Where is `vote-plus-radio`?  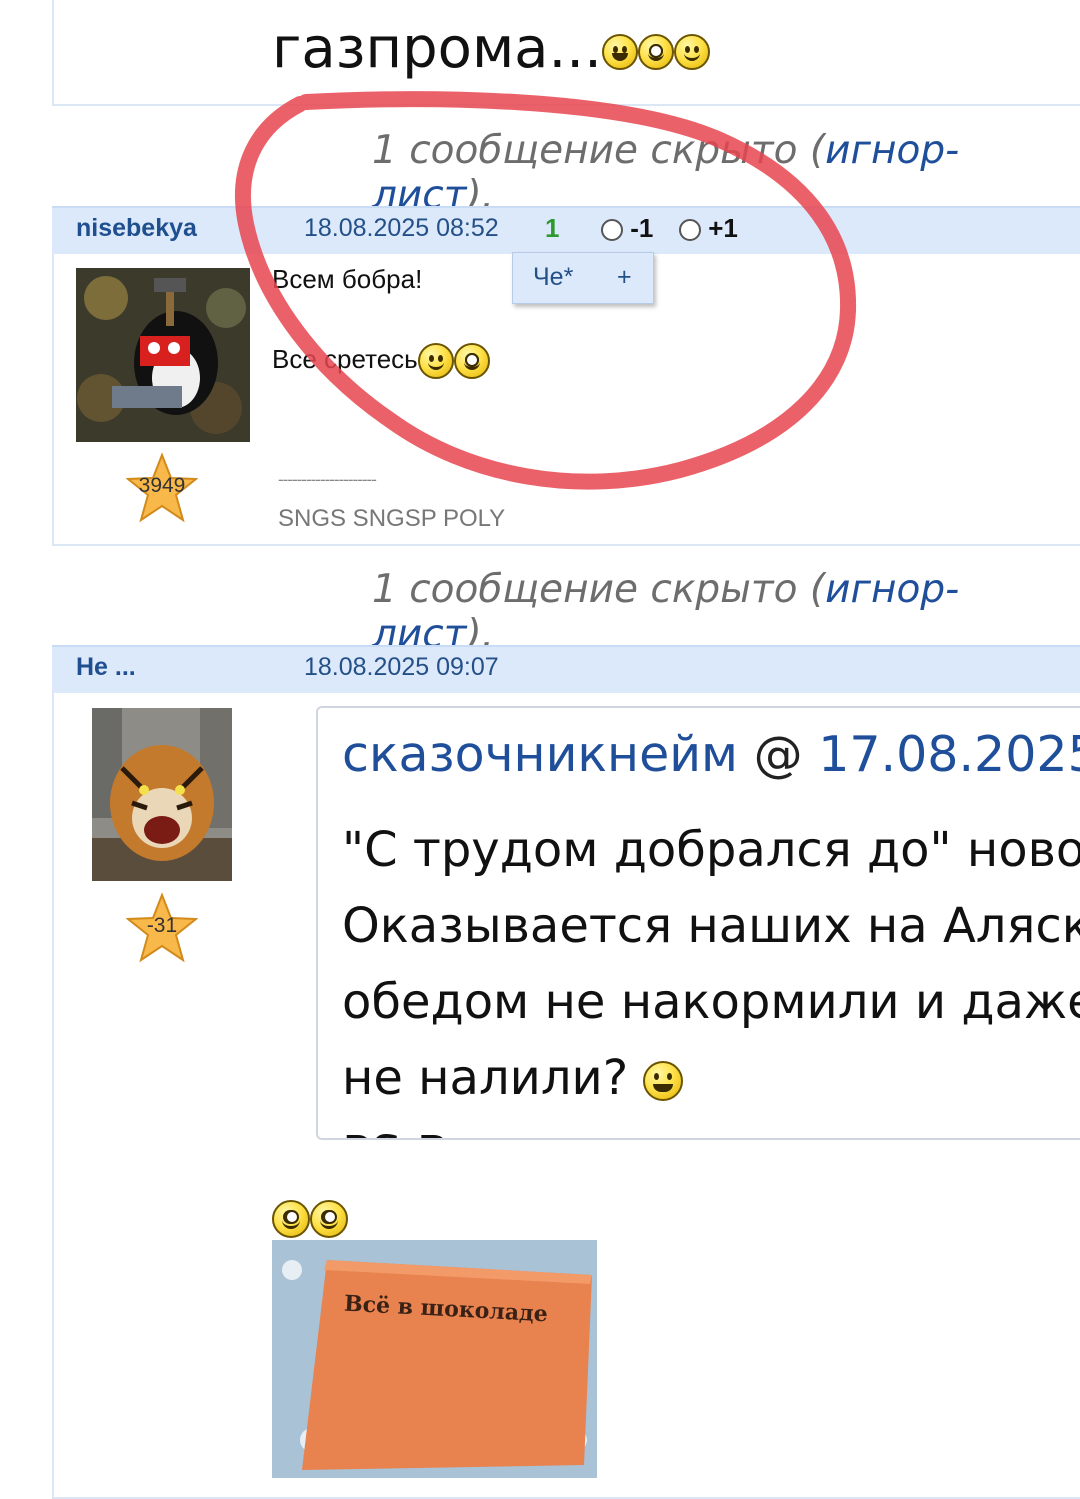 vote-plus-radio is located at coordinates (690, 230).